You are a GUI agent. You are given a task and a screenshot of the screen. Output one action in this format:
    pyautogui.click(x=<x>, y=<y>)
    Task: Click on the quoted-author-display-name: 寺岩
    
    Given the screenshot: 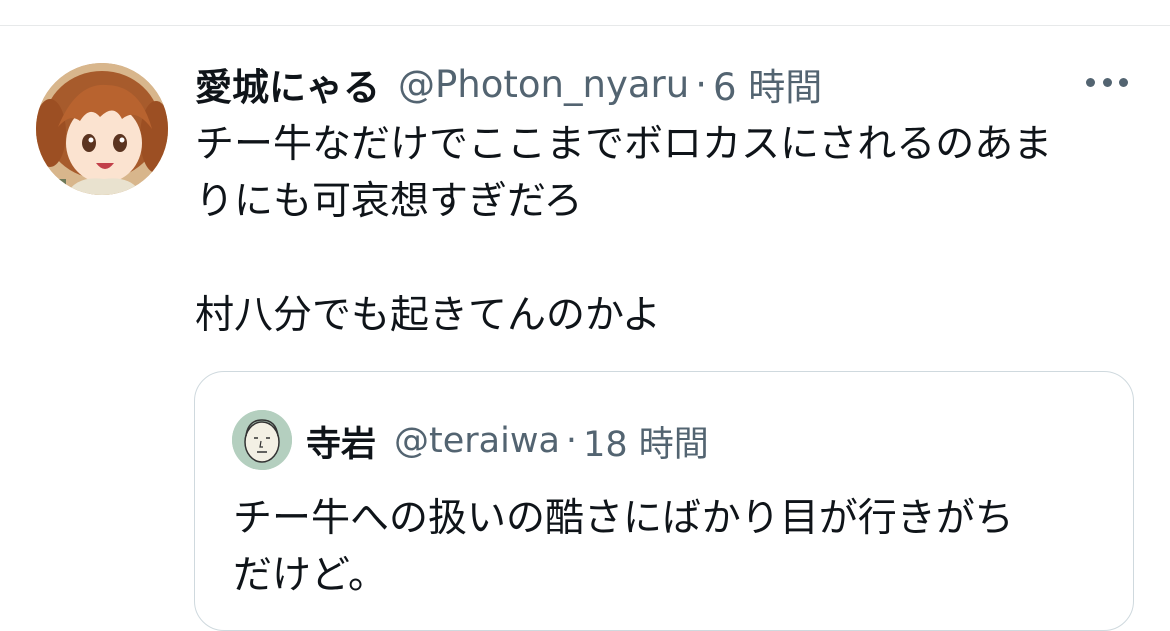 What is the action you would take?
    pyautogui.click(x=341, y=441)
    